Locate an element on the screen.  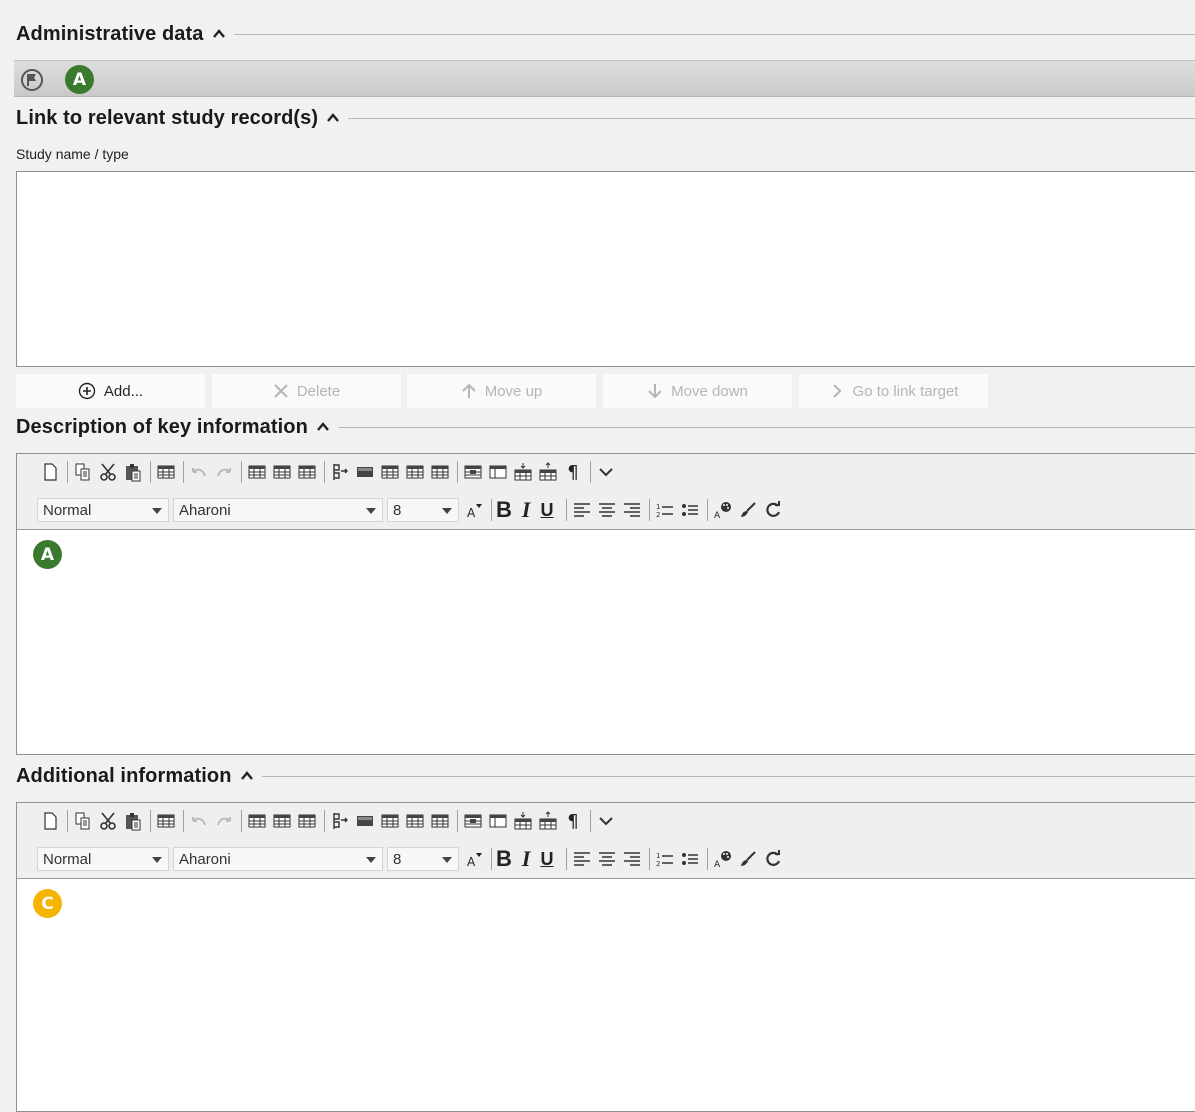
move-down-button: Move down is located at coordinates (697, 391).